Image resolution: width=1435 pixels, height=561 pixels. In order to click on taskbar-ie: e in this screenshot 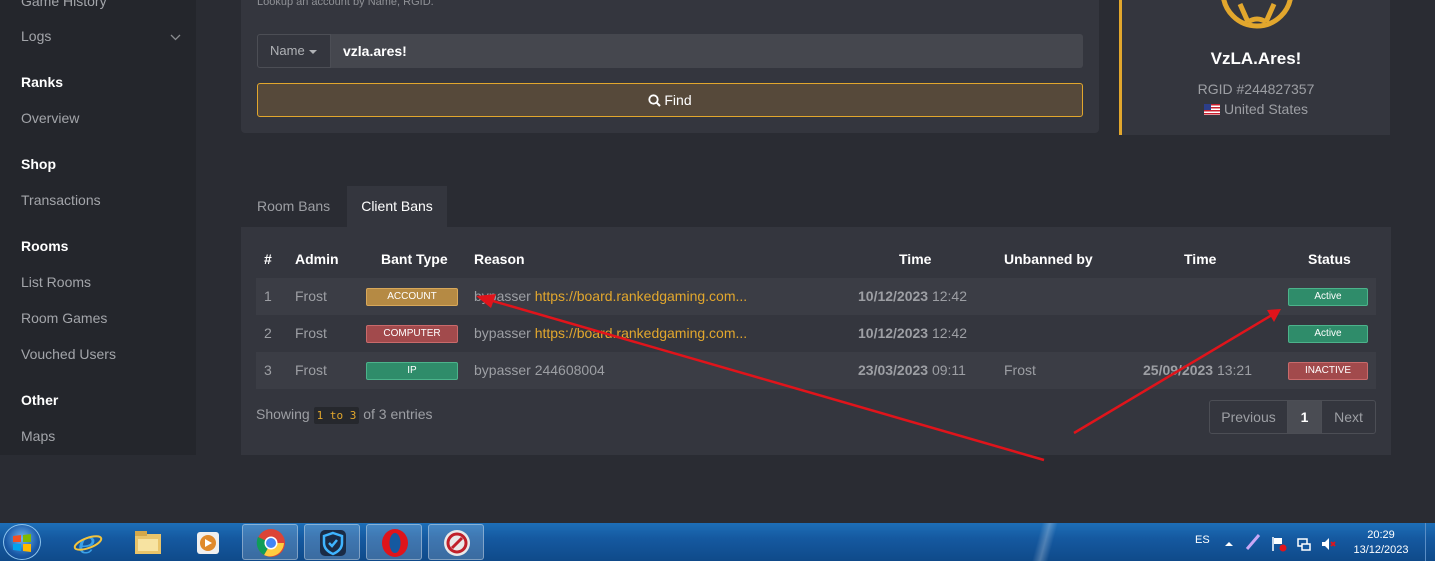, I will do `click(88, 542)`.